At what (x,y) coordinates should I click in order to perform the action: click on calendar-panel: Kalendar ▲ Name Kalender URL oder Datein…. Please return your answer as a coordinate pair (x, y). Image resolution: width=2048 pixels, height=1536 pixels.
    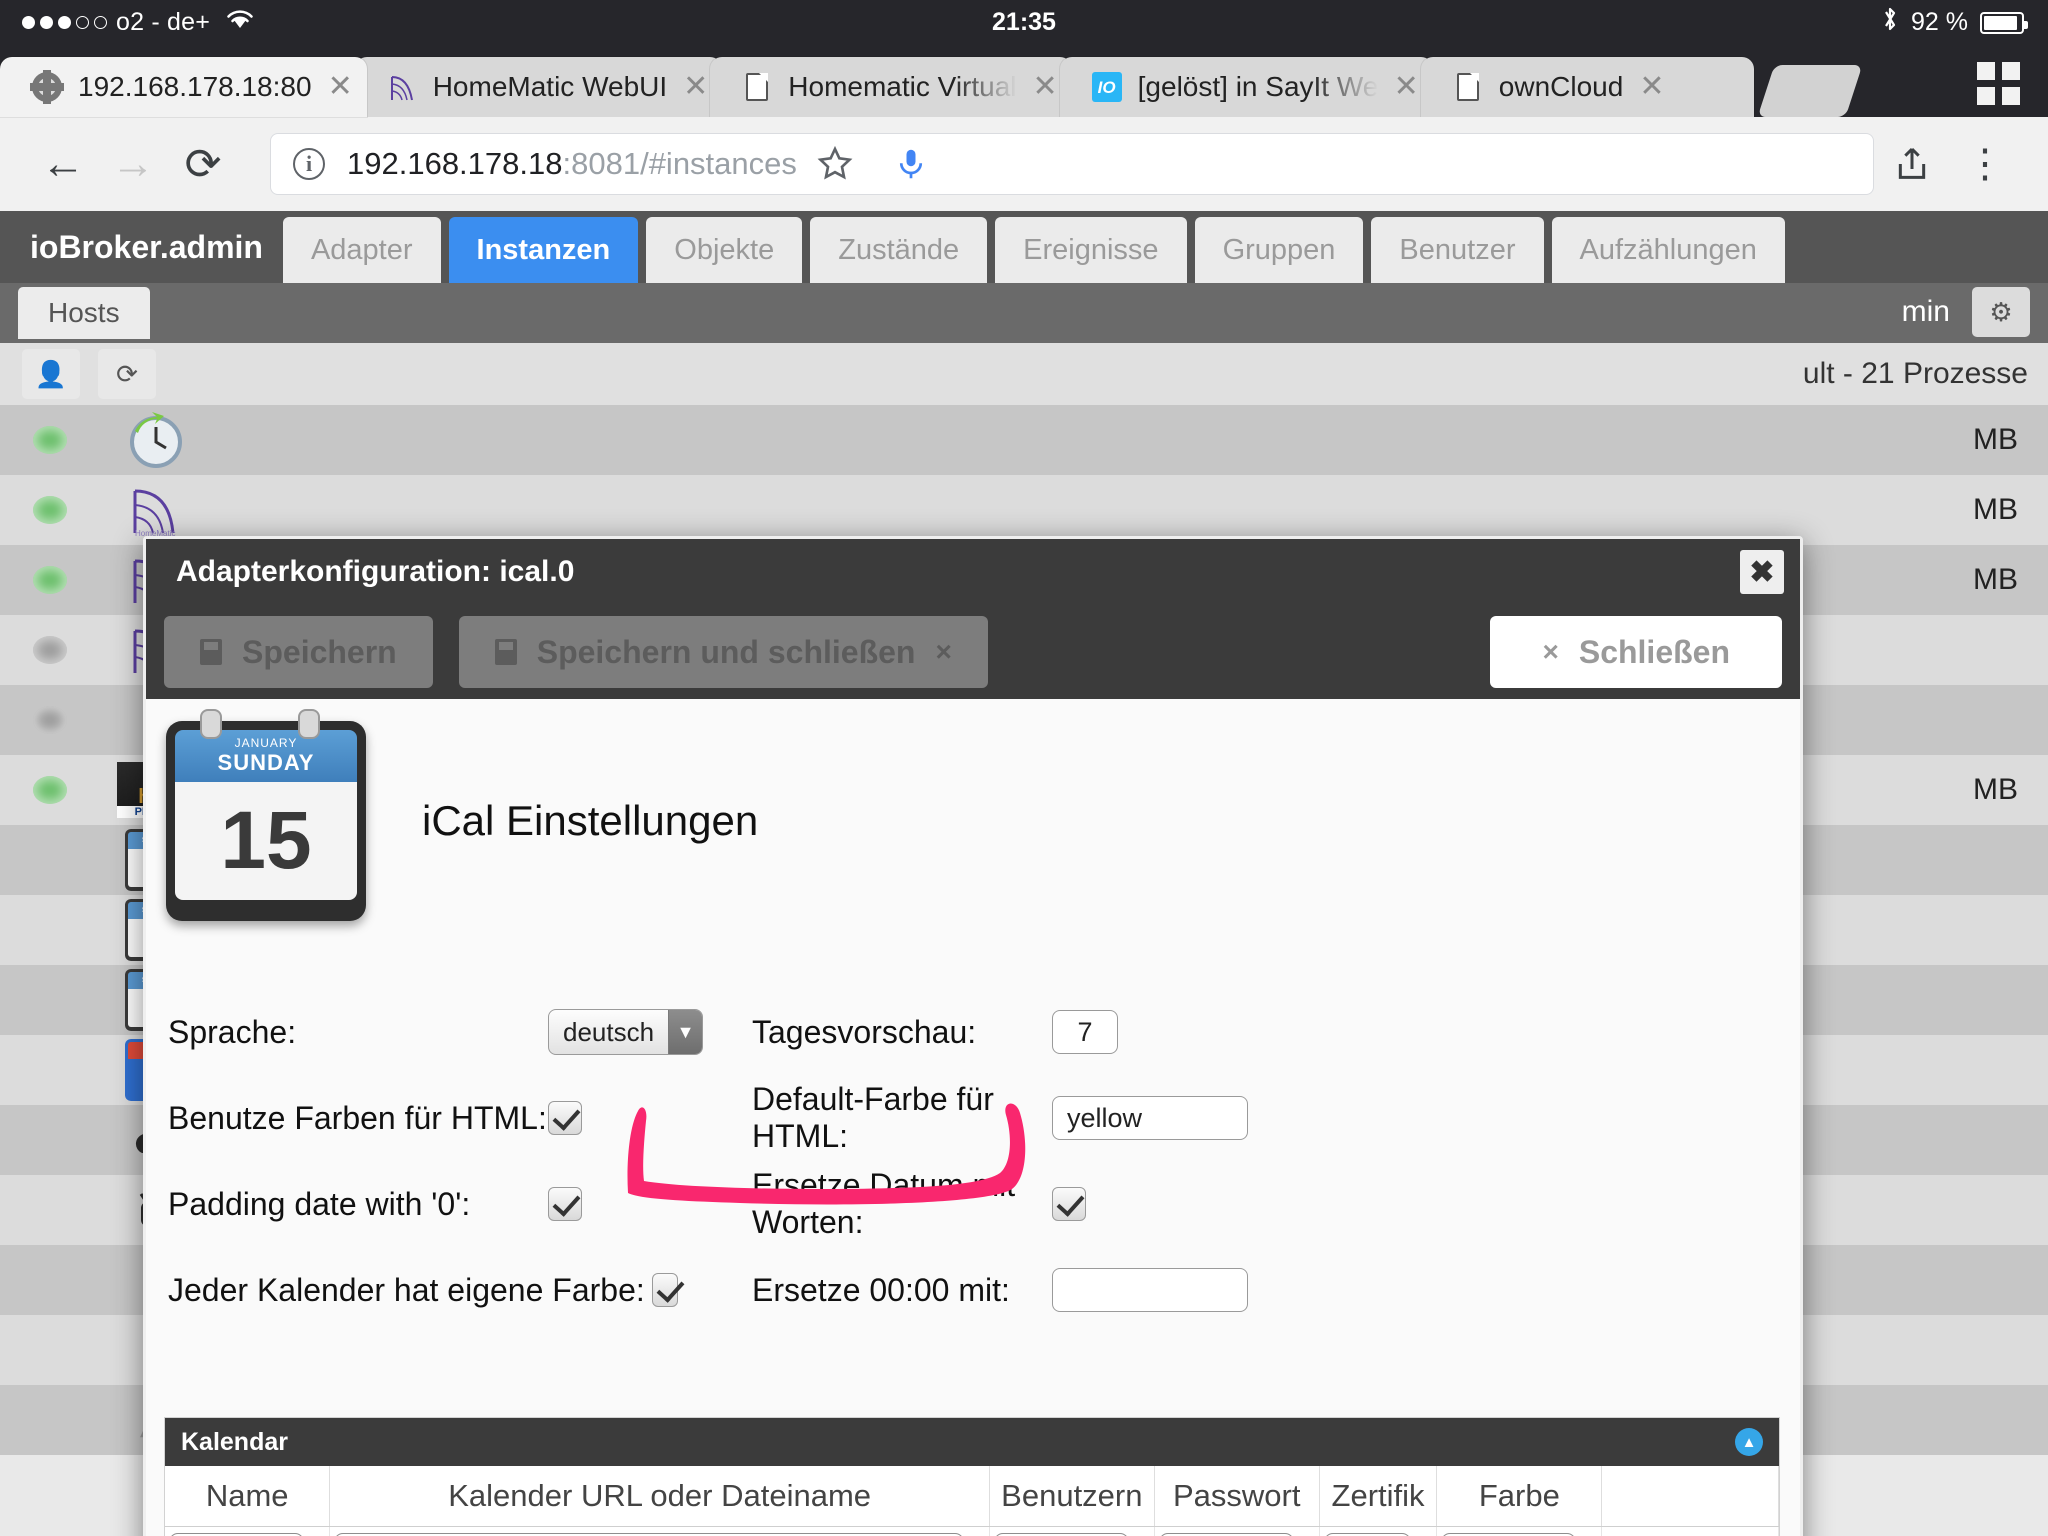
    Looking at the image, I should click on (972, 1476).